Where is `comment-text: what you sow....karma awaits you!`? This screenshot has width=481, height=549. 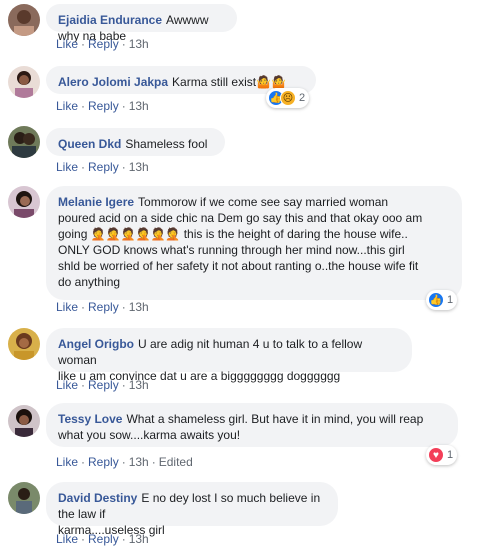 comment-text: what you sow....karma awaits you! is located at coordinates (149, 435).